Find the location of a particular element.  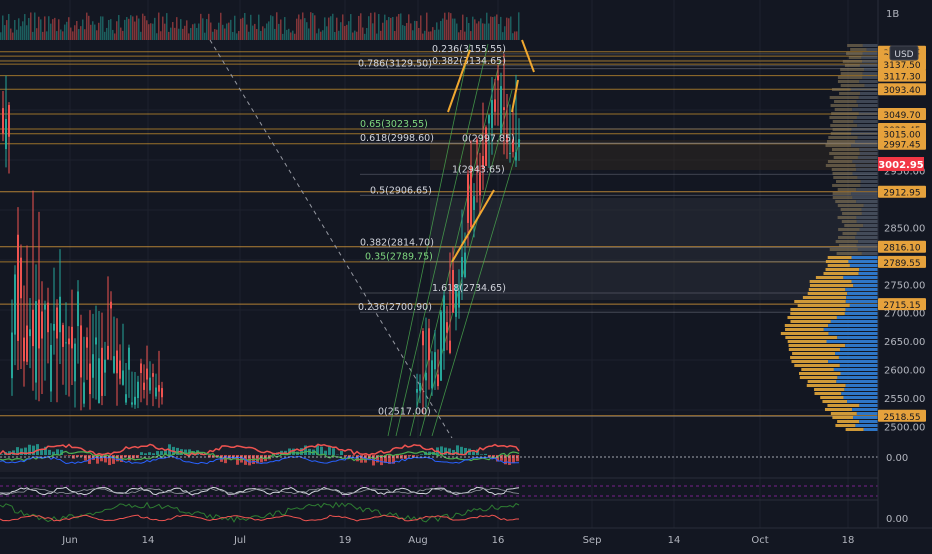

time-tick: Jul is located at coordinates (239, 540).